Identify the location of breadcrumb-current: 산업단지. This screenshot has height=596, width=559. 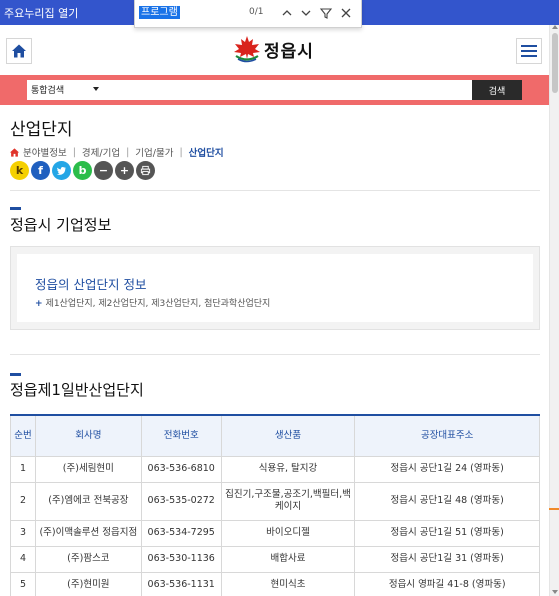
(206, 153).